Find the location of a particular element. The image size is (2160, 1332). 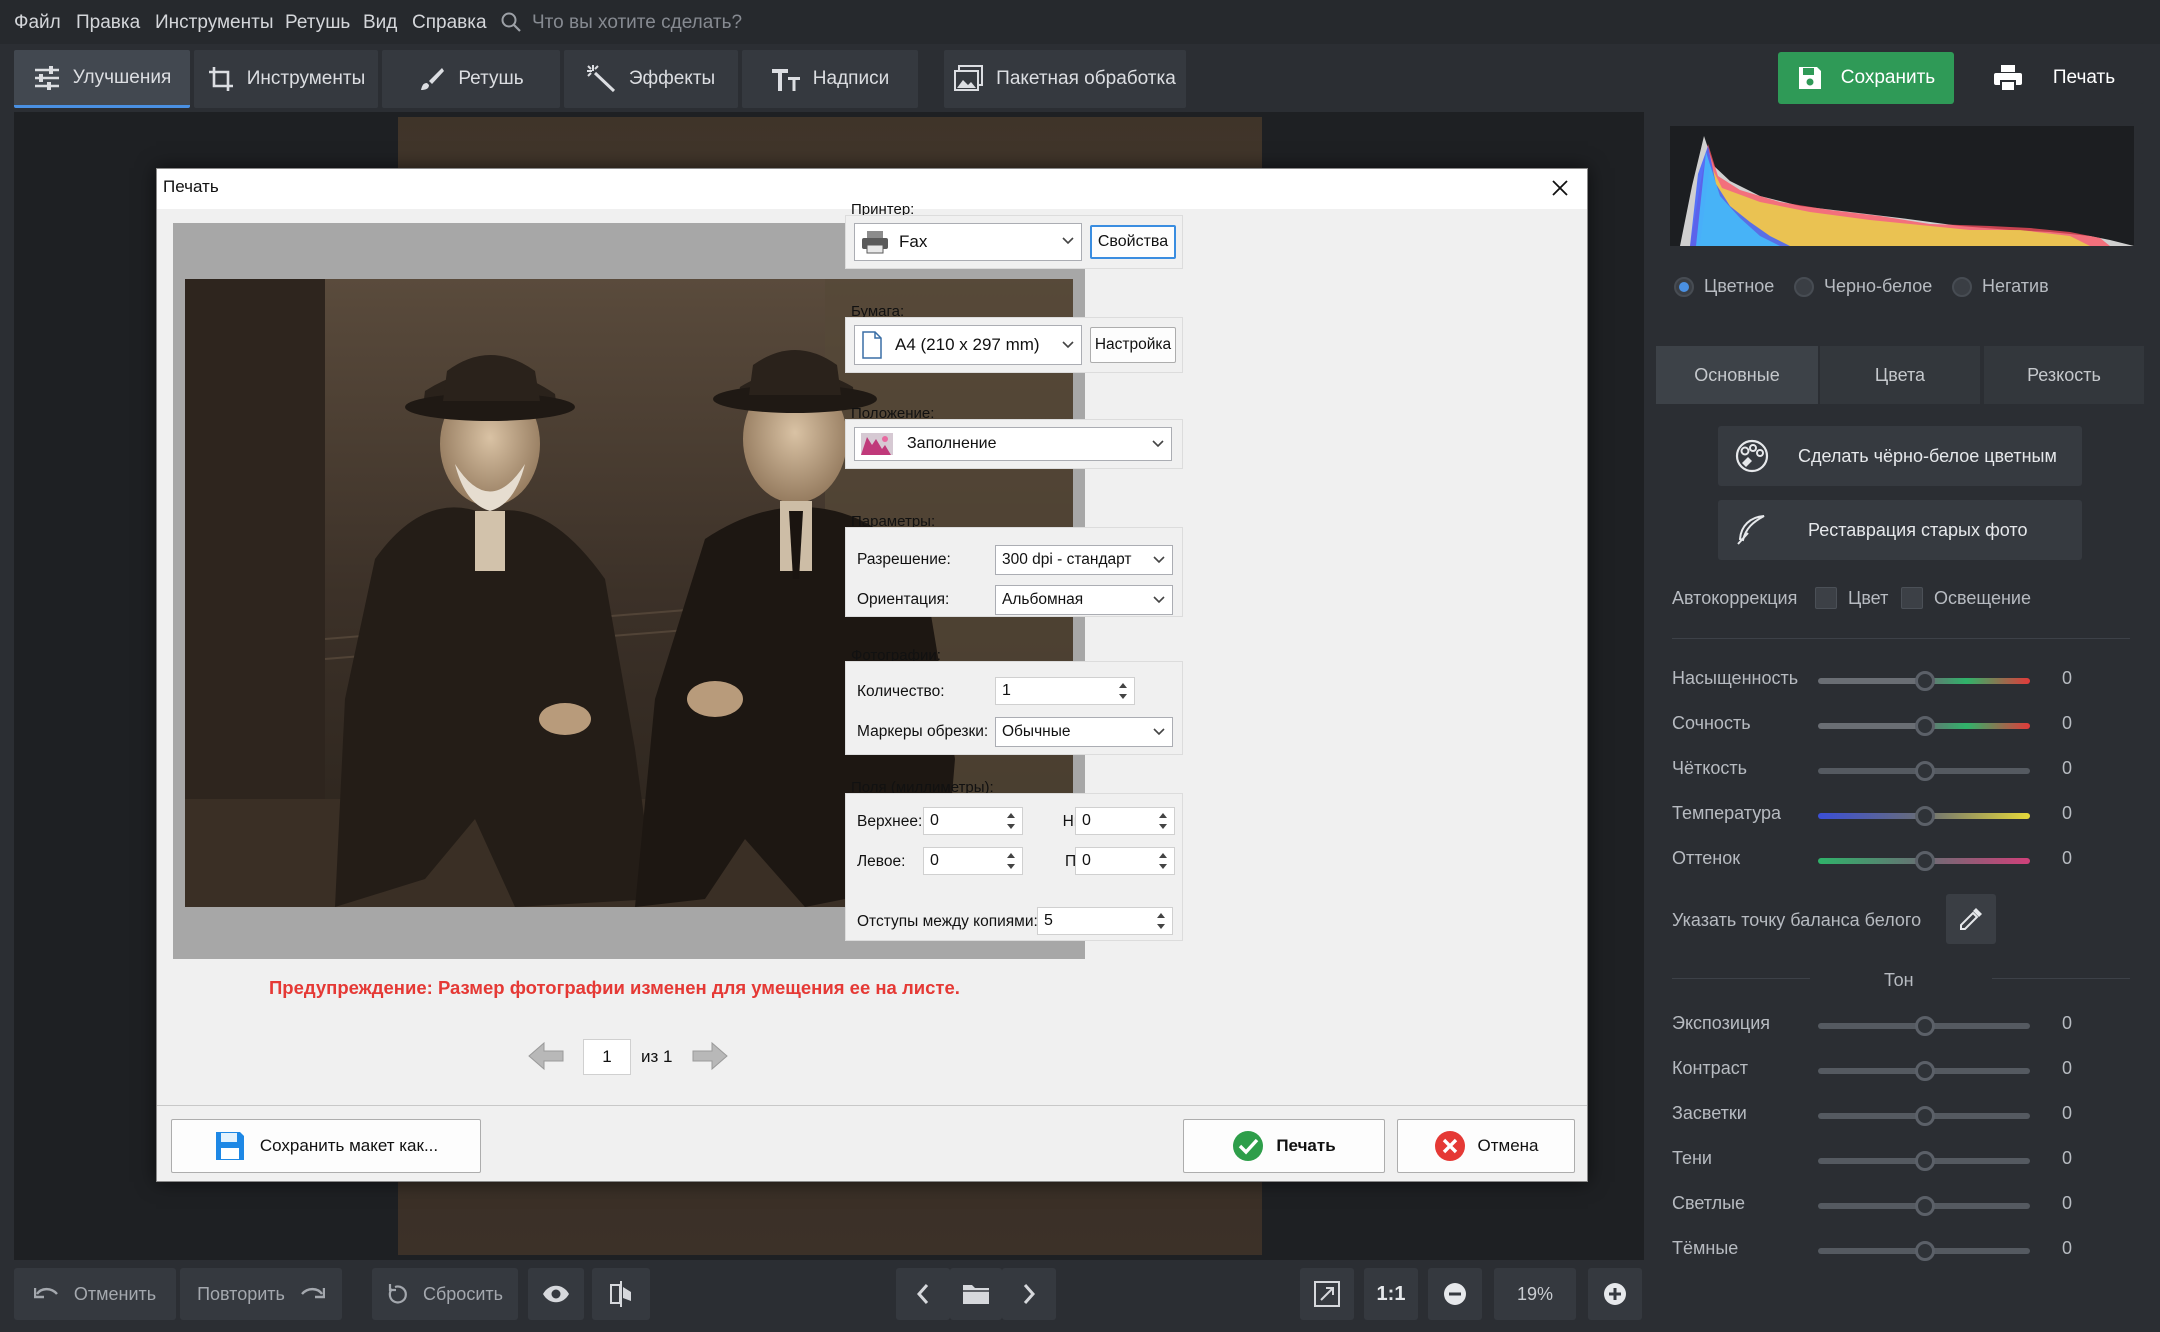

top-margin-stepper: 0 is located at coordinates (973, 821).